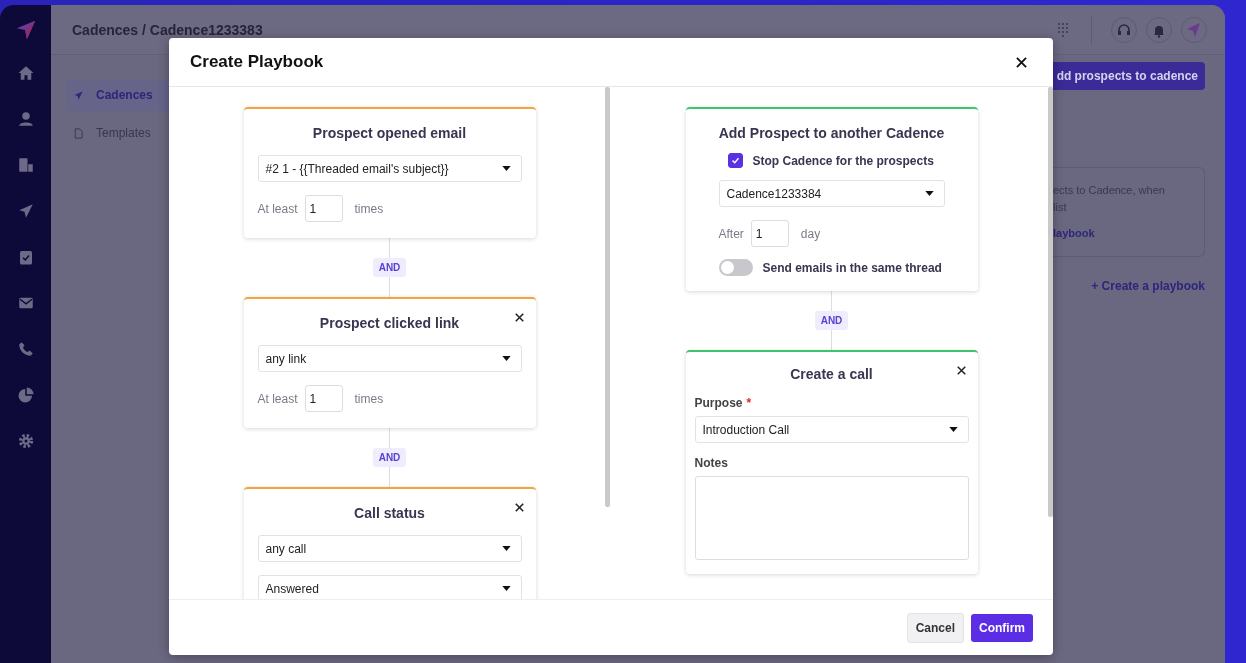 The height and width of the screenshot is (663, 1246). What do you see at coordinates (1002, 627) in the screenshot?
I see `confirm-button: Confirm` at bounding box center [1002, 627].